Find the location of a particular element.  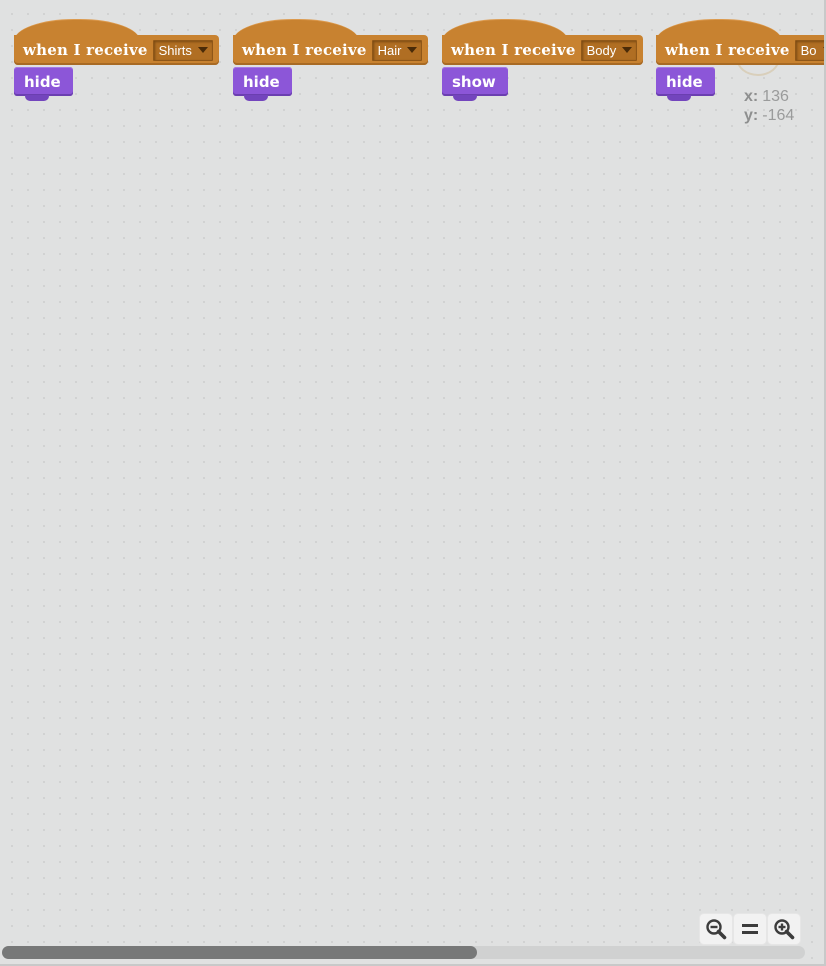

show-block: show is located at coordinates (475, 84).